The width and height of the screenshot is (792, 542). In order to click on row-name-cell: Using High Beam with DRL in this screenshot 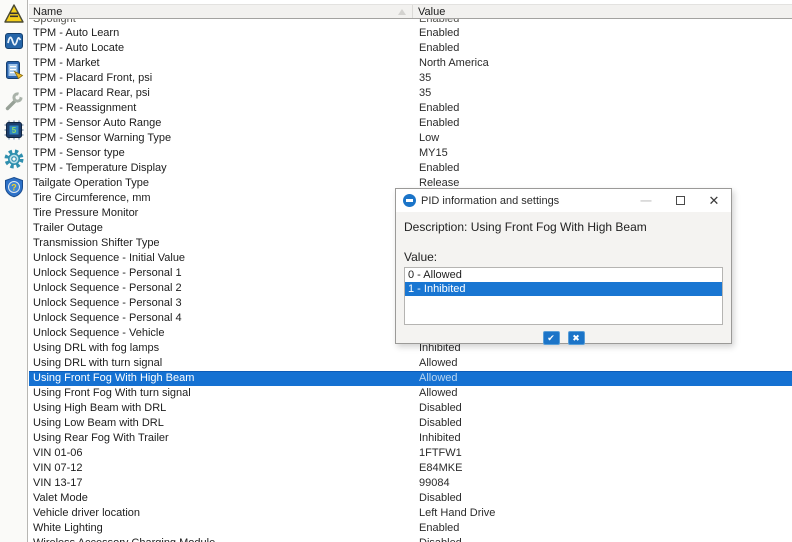, I will do `click(100, 408)`.